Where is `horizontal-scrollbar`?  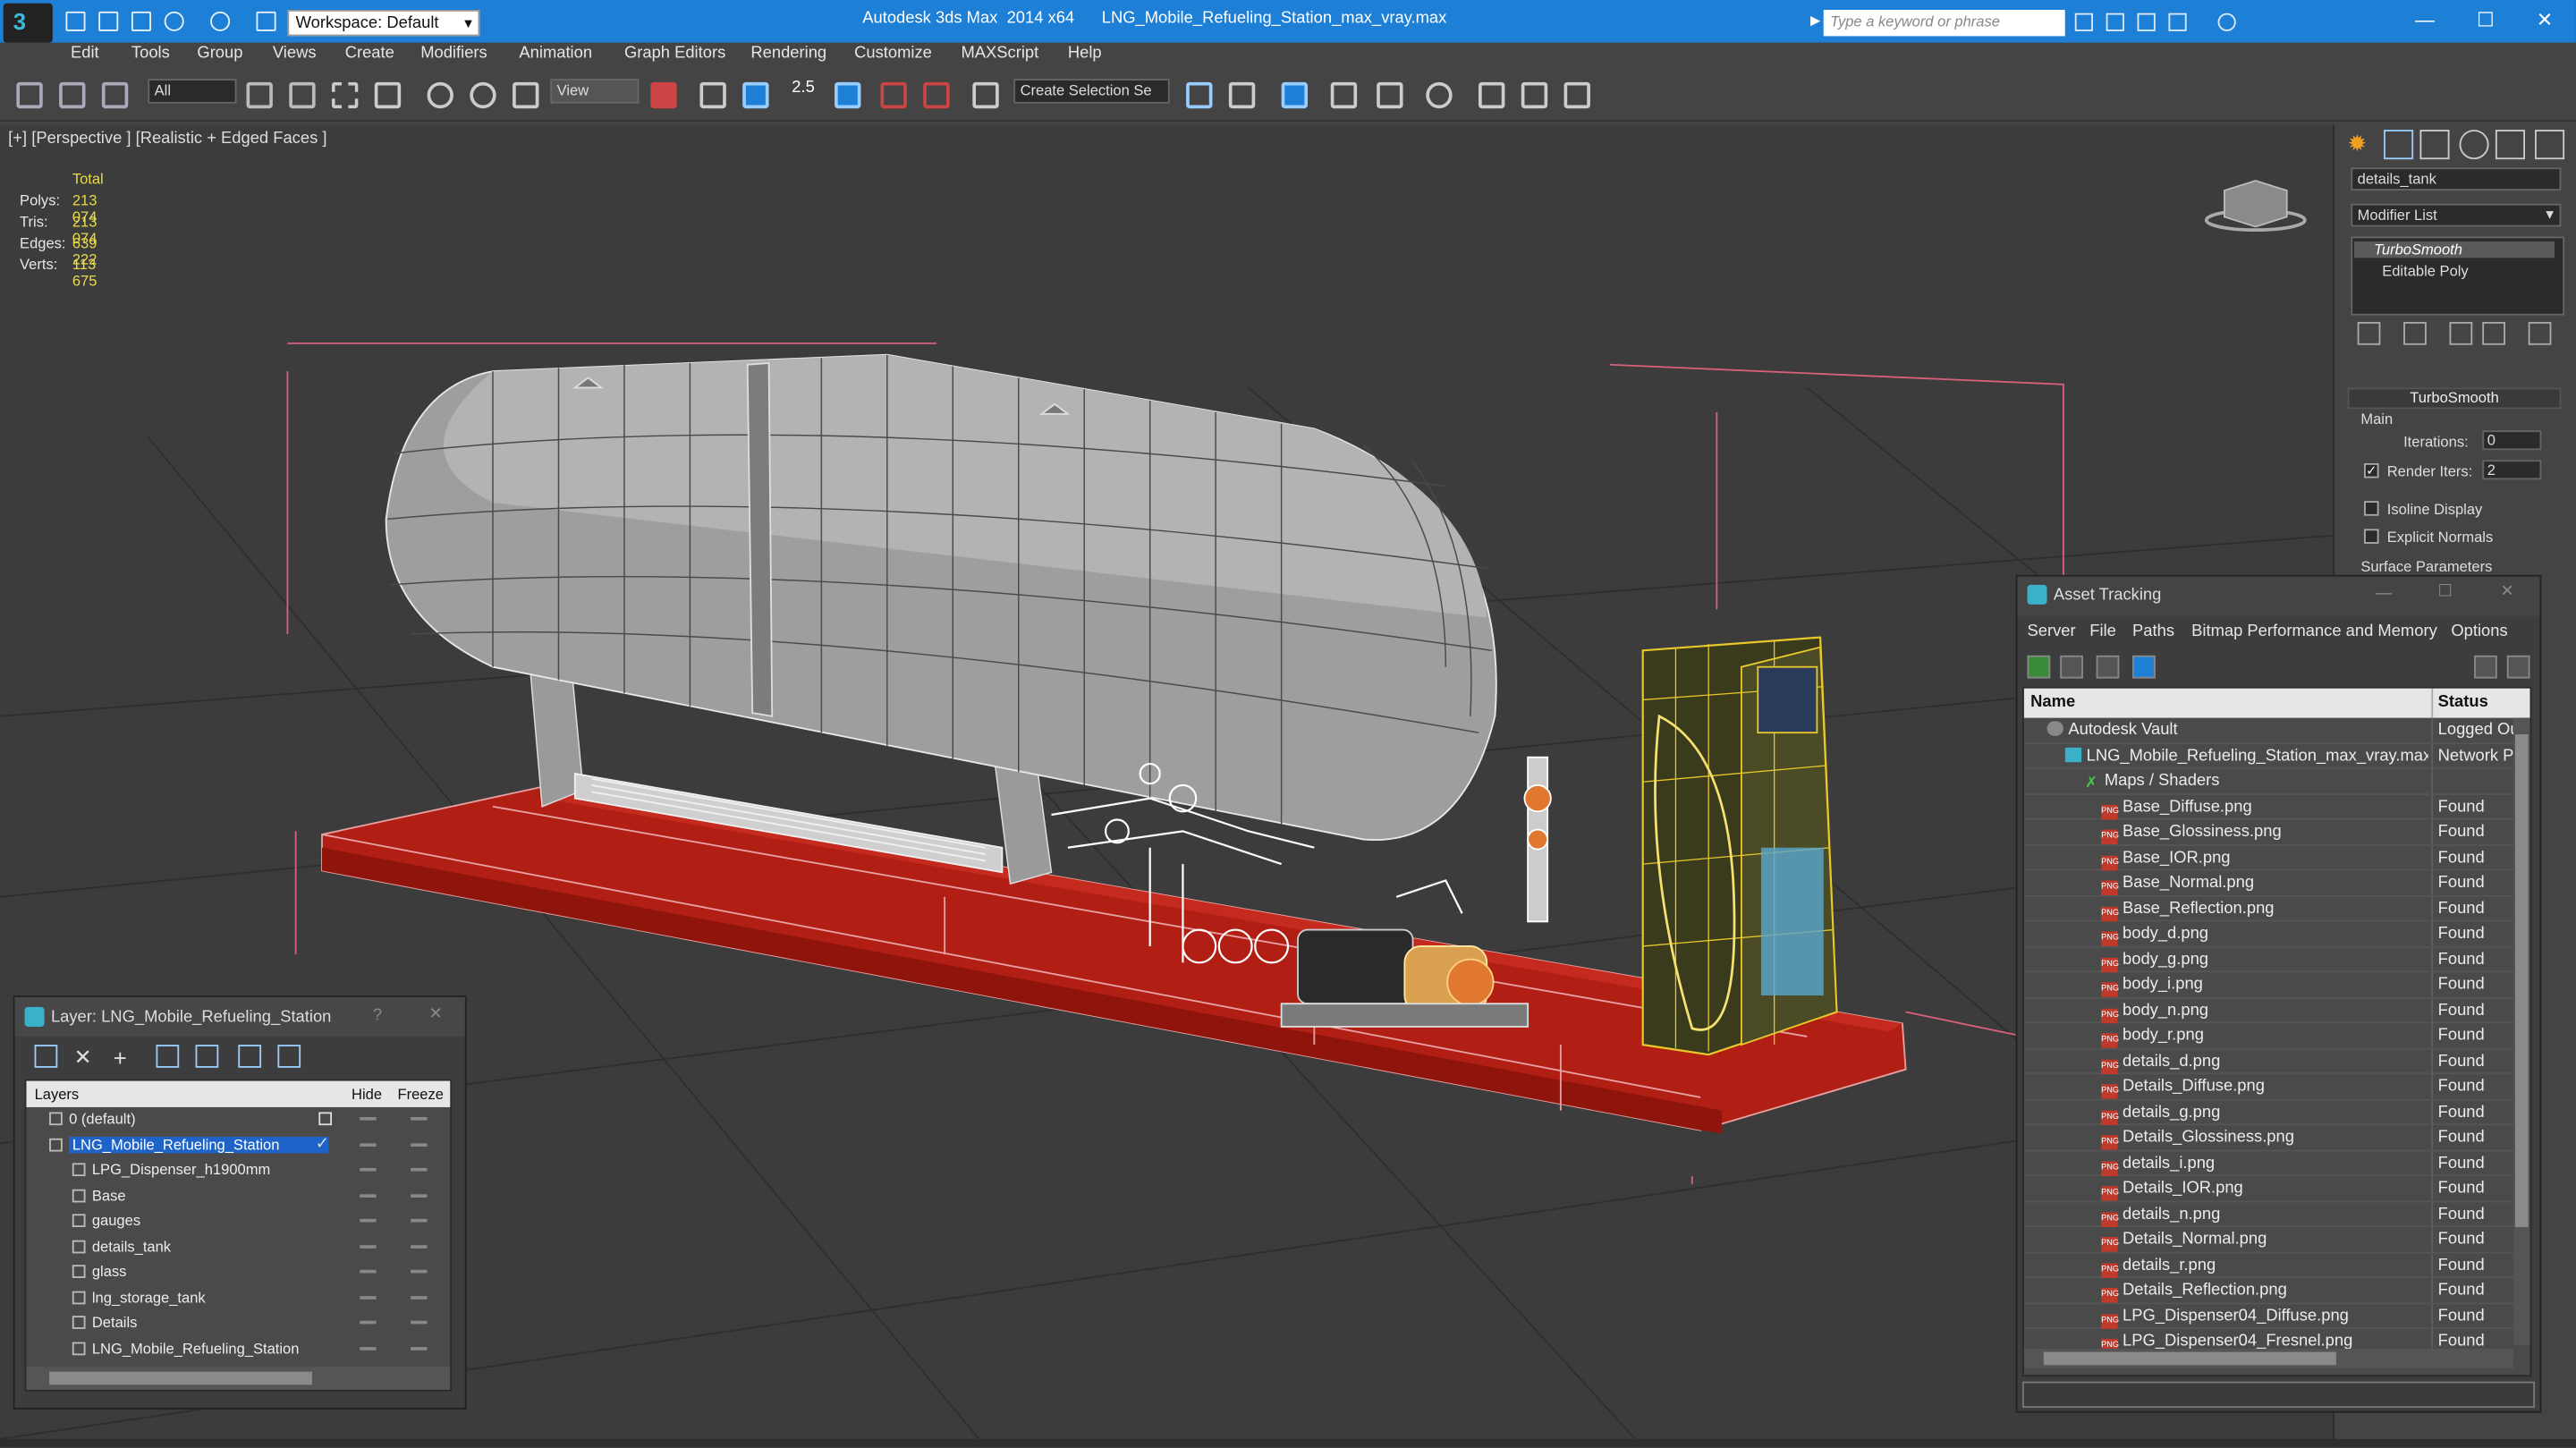
horizontal-scrollbar is located at coordinates (2268, 1358).